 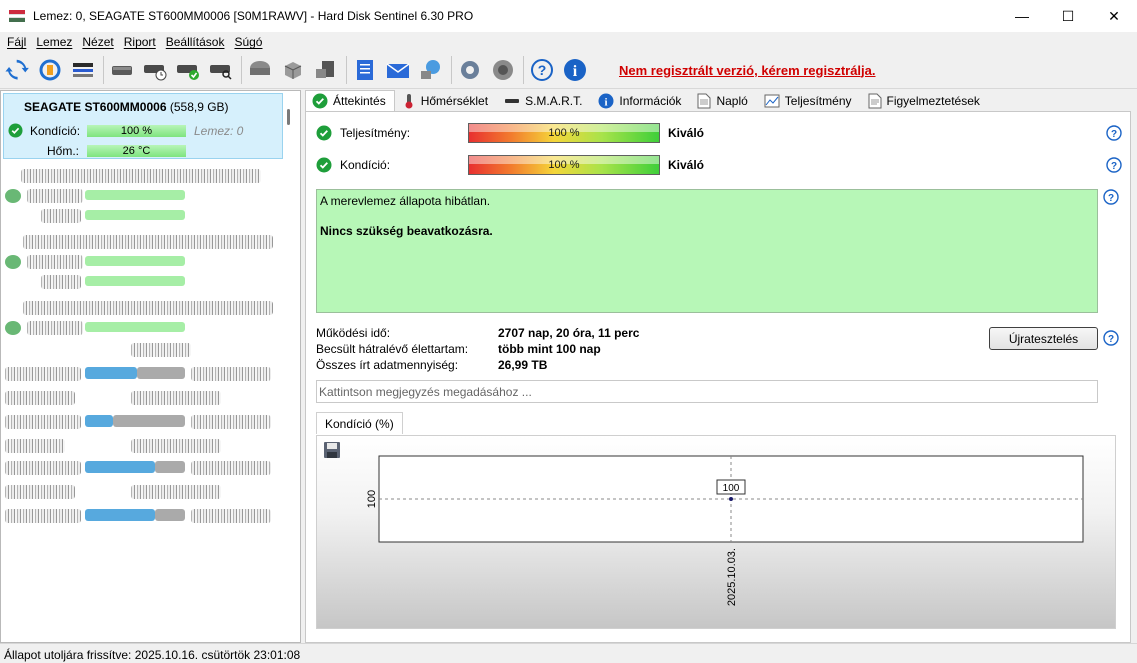 I want to click on disk-list-scrollbar, so click(x=288, y=117).